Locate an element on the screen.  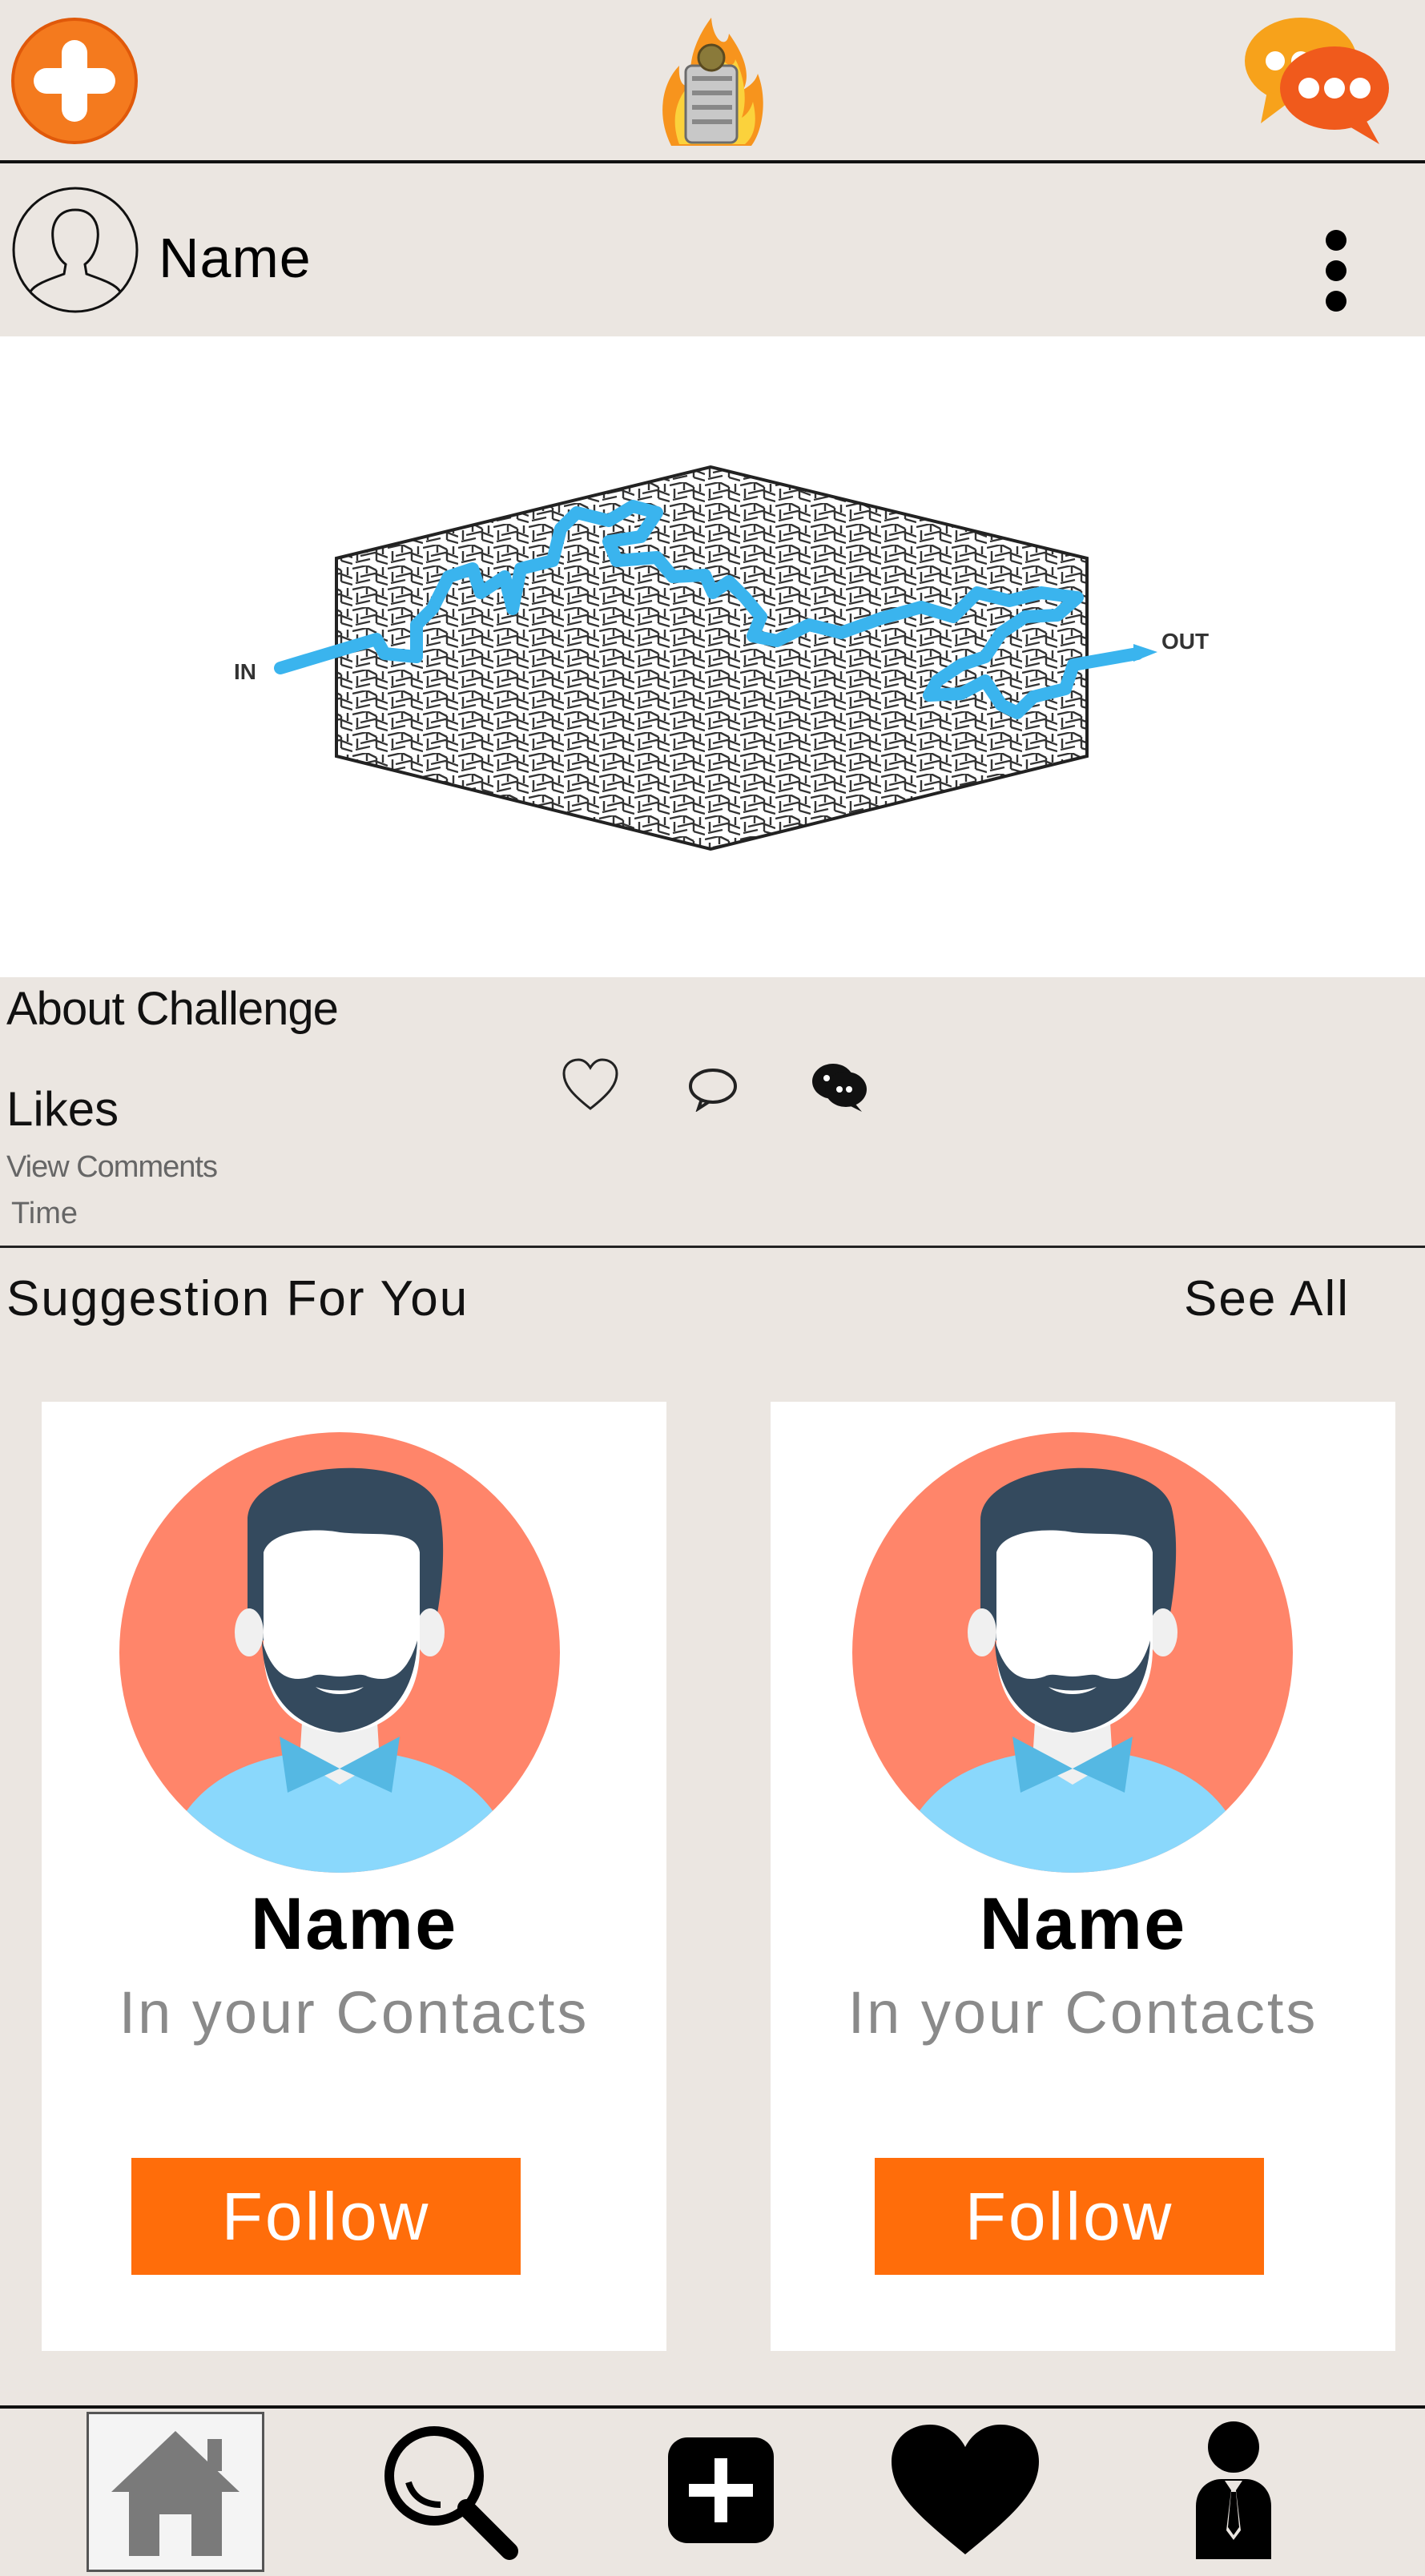
nav-home is located at coordinates (175, 2492).